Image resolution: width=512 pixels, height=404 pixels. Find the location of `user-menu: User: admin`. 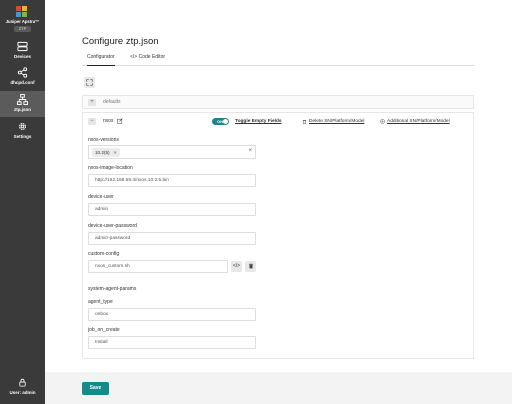

user-menu: User: admin is located at coordinates (22, 389).